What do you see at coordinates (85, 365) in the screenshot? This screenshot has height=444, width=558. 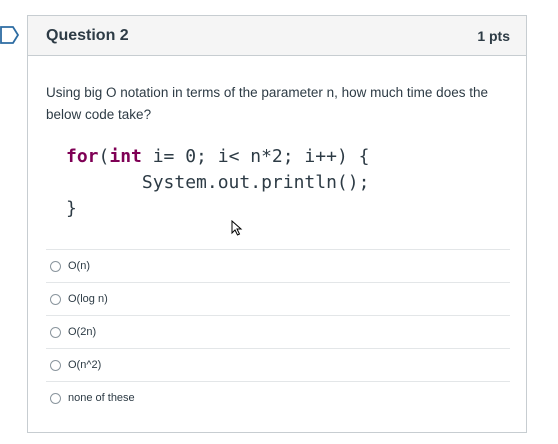 I see `answer-label: O(n^2)` at bounding box center [85, 365].